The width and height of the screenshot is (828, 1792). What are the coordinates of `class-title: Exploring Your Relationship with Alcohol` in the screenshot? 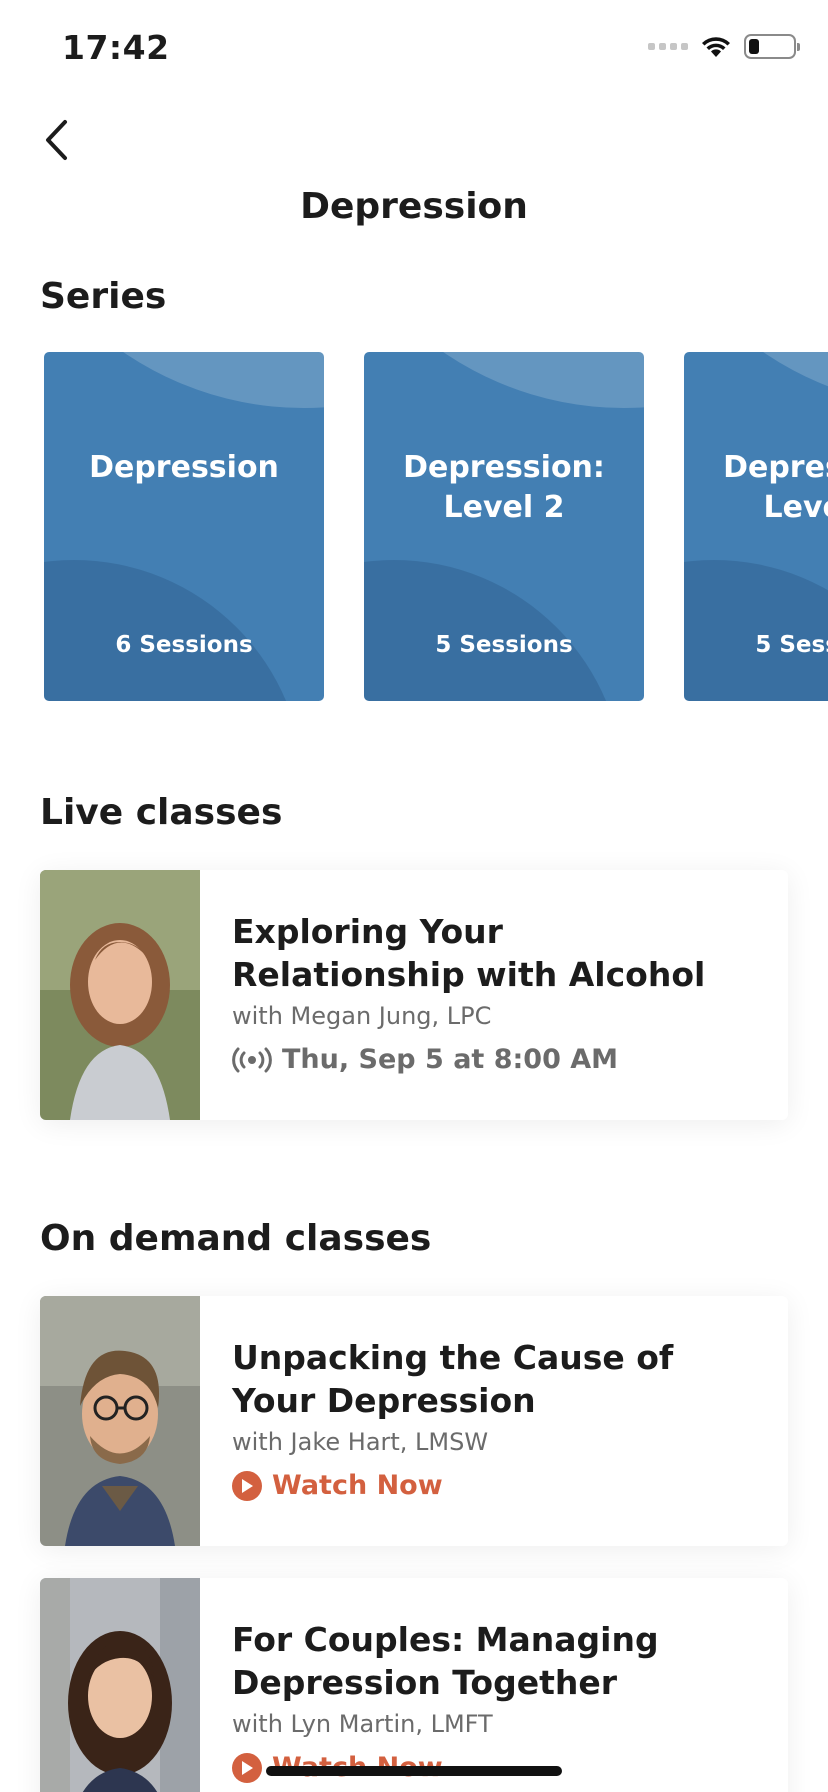 It's located at (469, 953).